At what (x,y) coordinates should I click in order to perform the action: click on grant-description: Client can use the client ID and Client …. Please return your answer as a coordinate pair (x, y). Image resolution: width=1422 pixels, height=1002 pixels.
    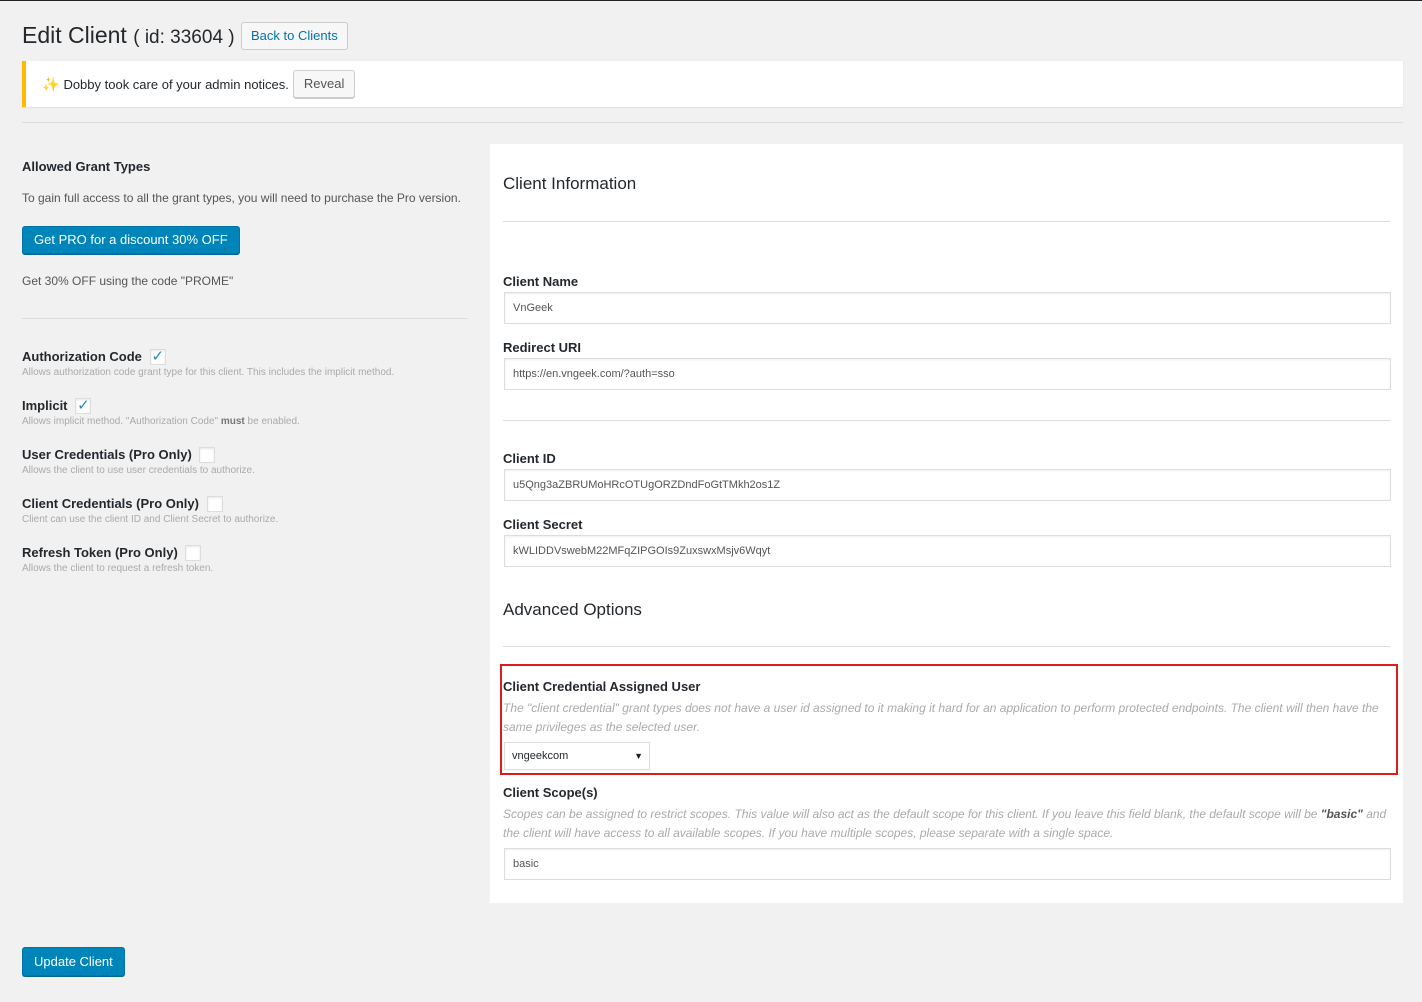
    Looking at the image, I should click on (150, 519).